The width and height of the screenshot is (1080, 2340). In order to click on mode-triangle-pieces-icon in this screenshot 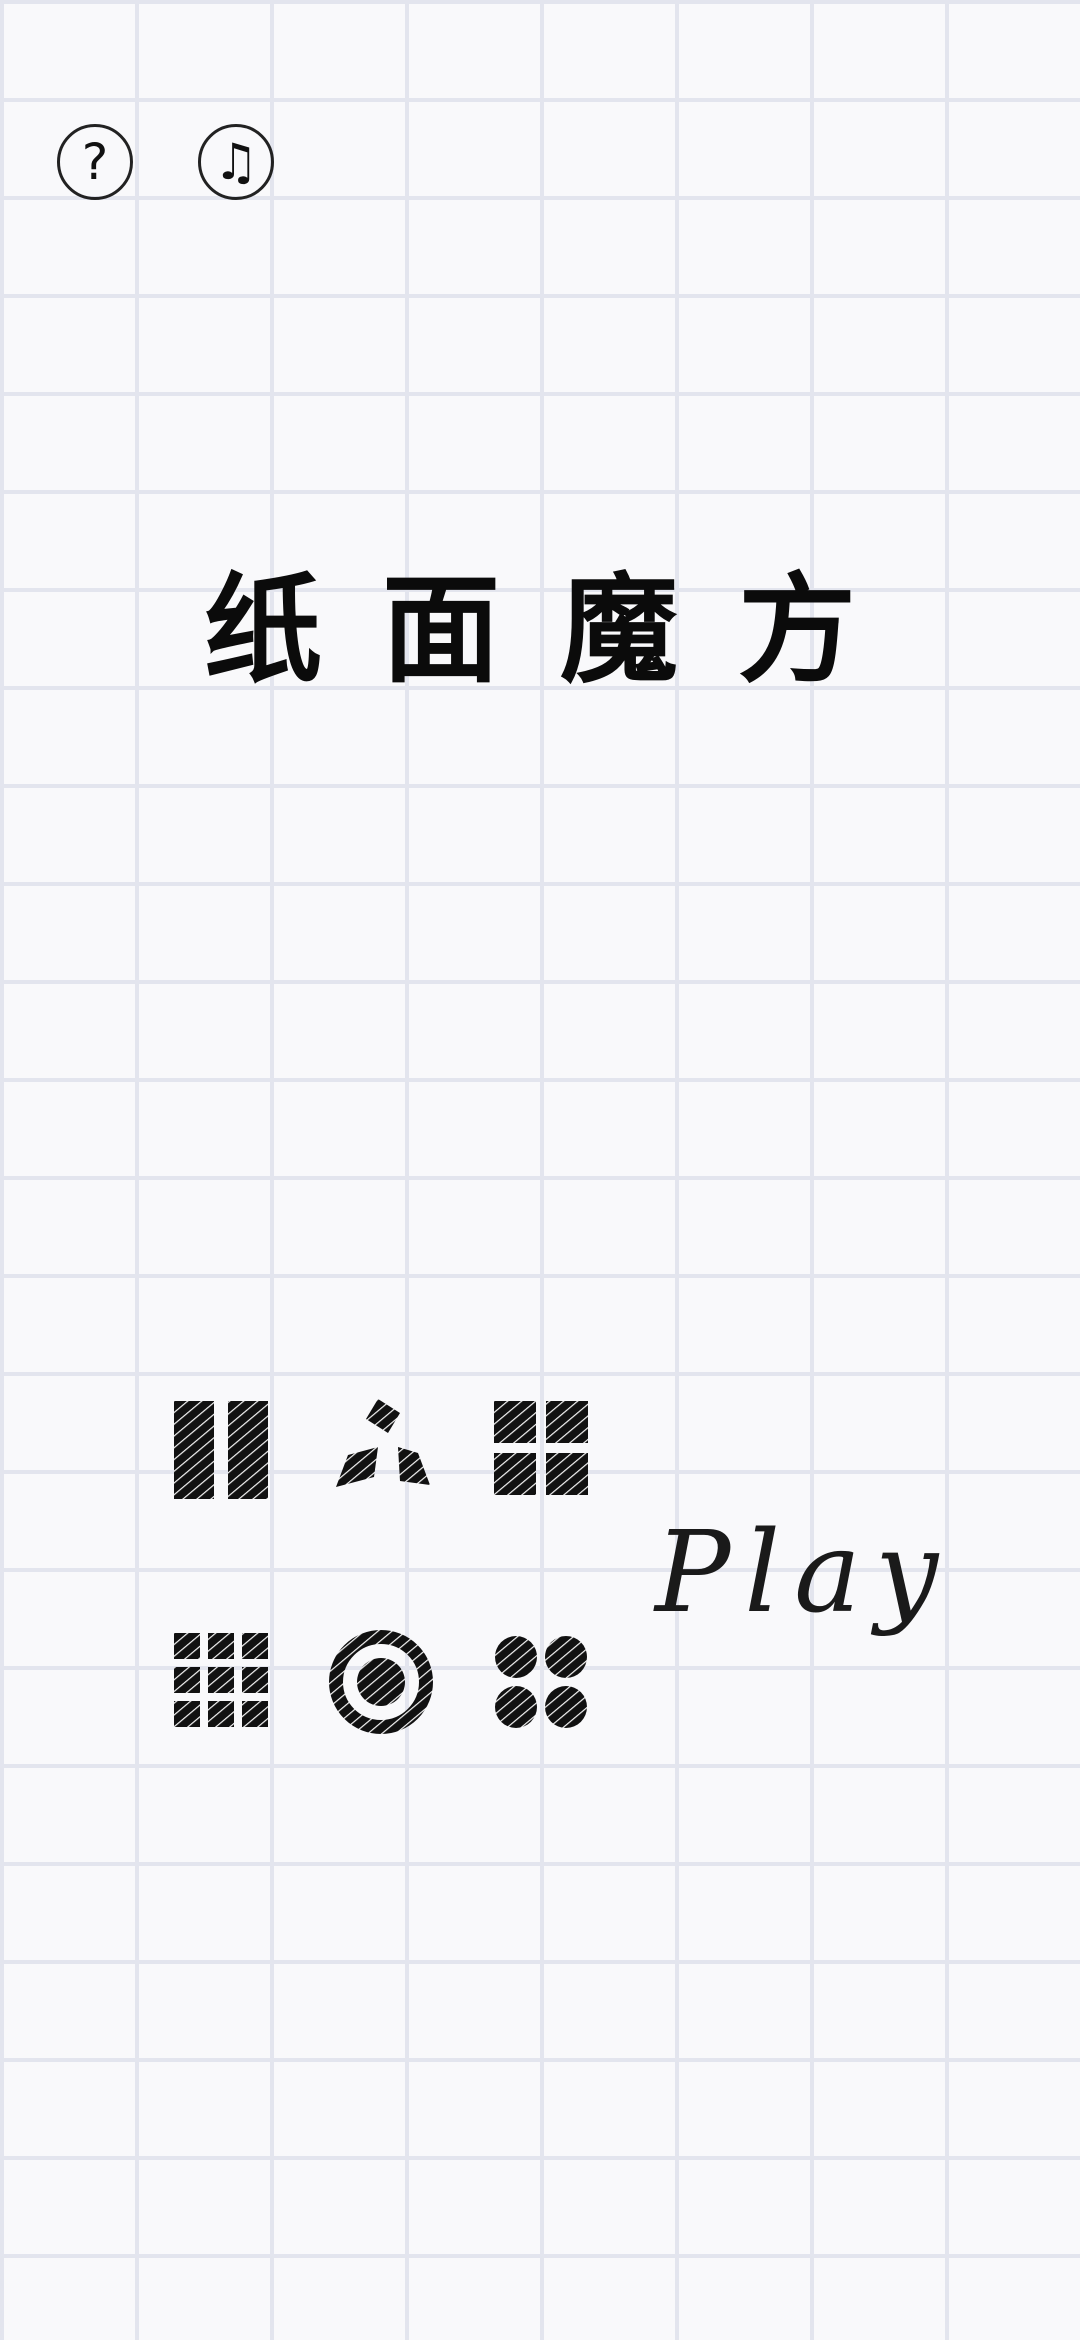, I will do `click(381, 1450)`.